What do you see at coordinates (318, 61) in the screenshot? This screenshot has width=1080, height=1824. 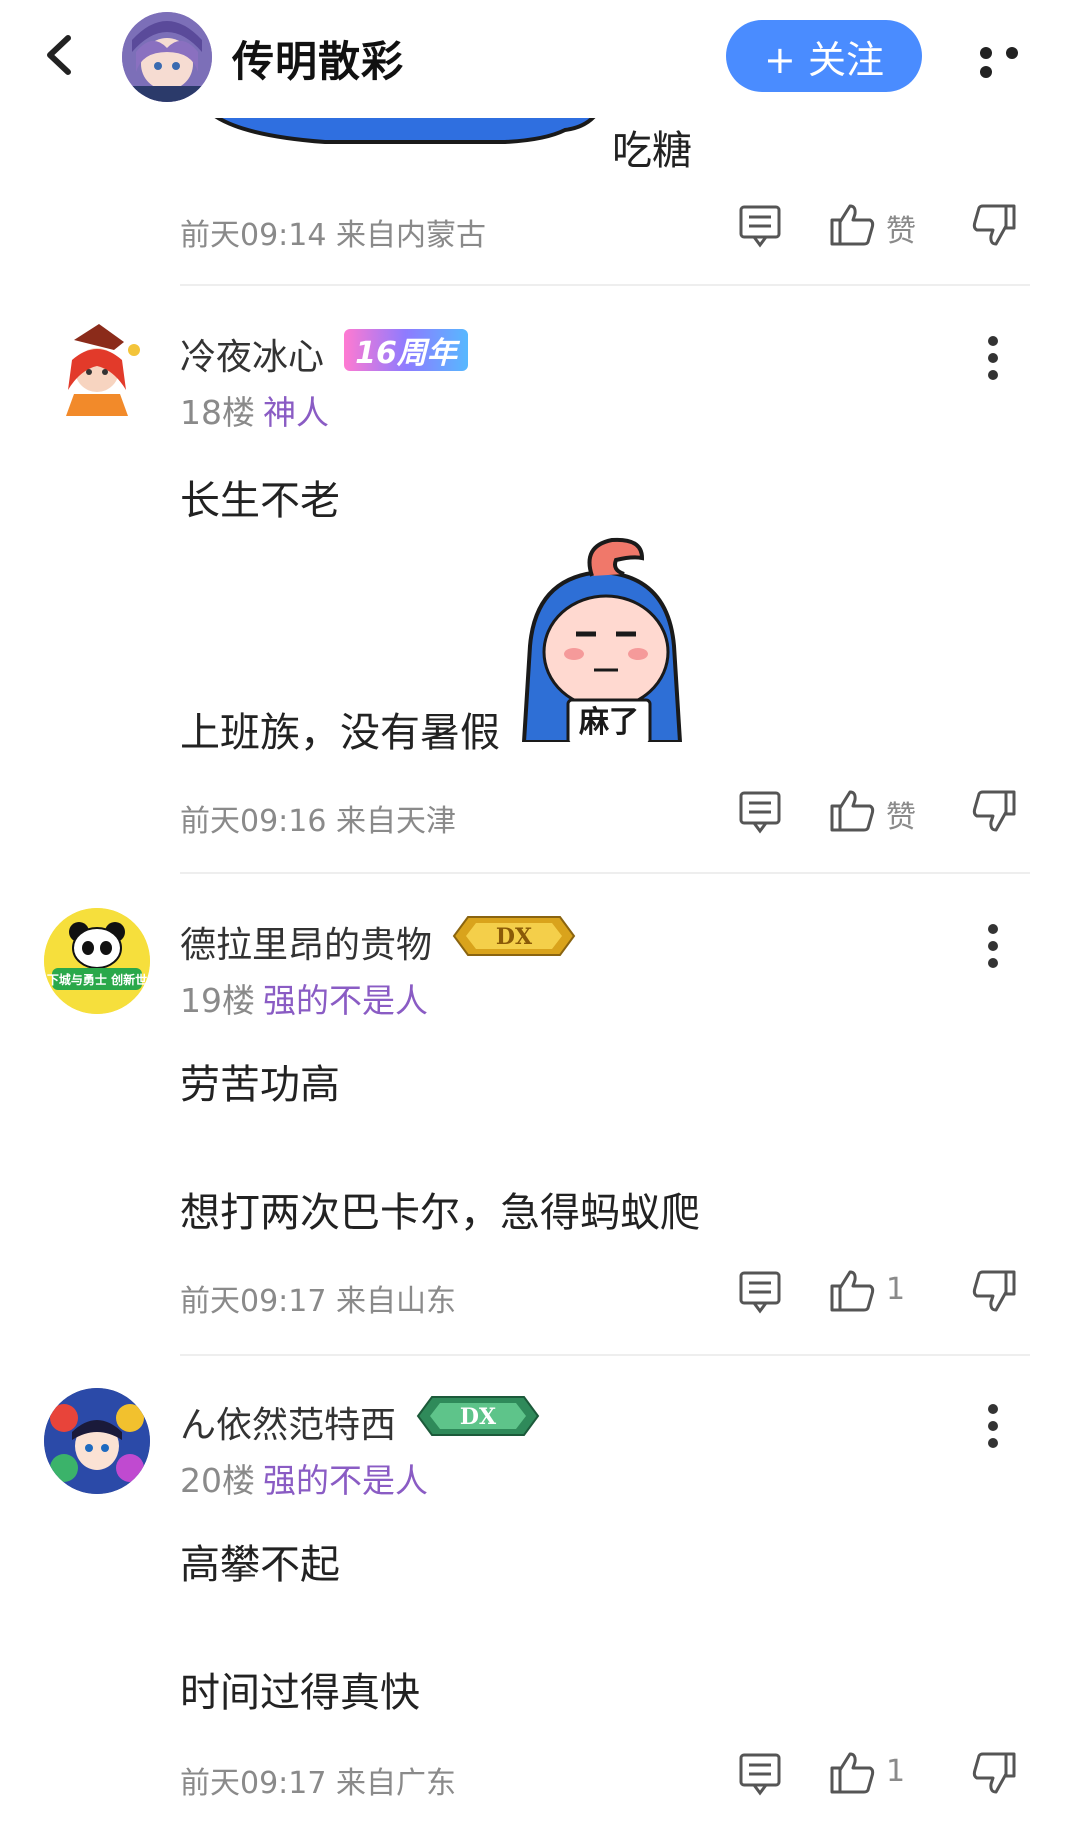 I see `page-title: 传明散彩` at bounding box center [318, 61].